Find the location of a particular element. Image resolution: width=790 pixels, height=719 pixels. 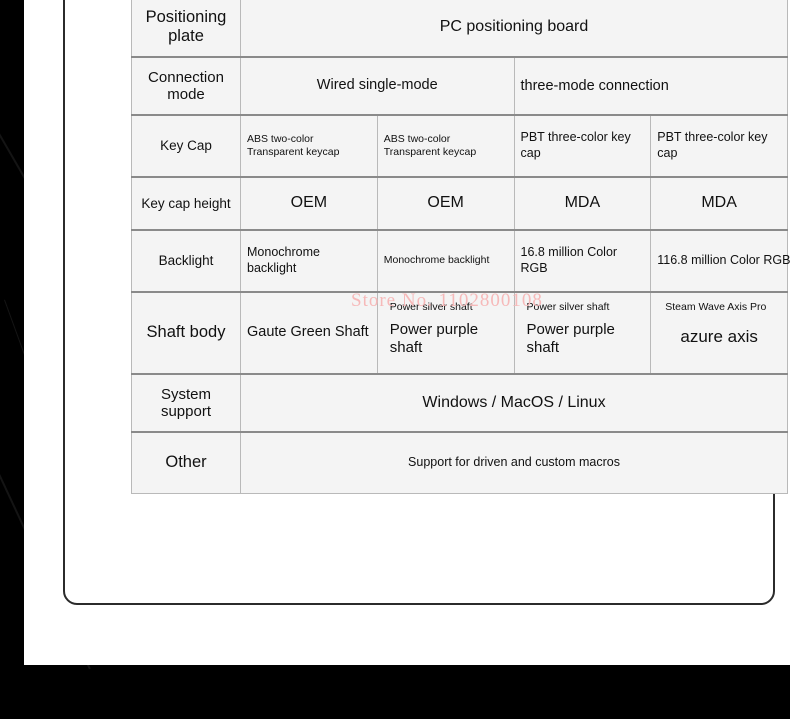

cell-key-cap-3: PBT three-color key cap is located at coordinates (582, 145).